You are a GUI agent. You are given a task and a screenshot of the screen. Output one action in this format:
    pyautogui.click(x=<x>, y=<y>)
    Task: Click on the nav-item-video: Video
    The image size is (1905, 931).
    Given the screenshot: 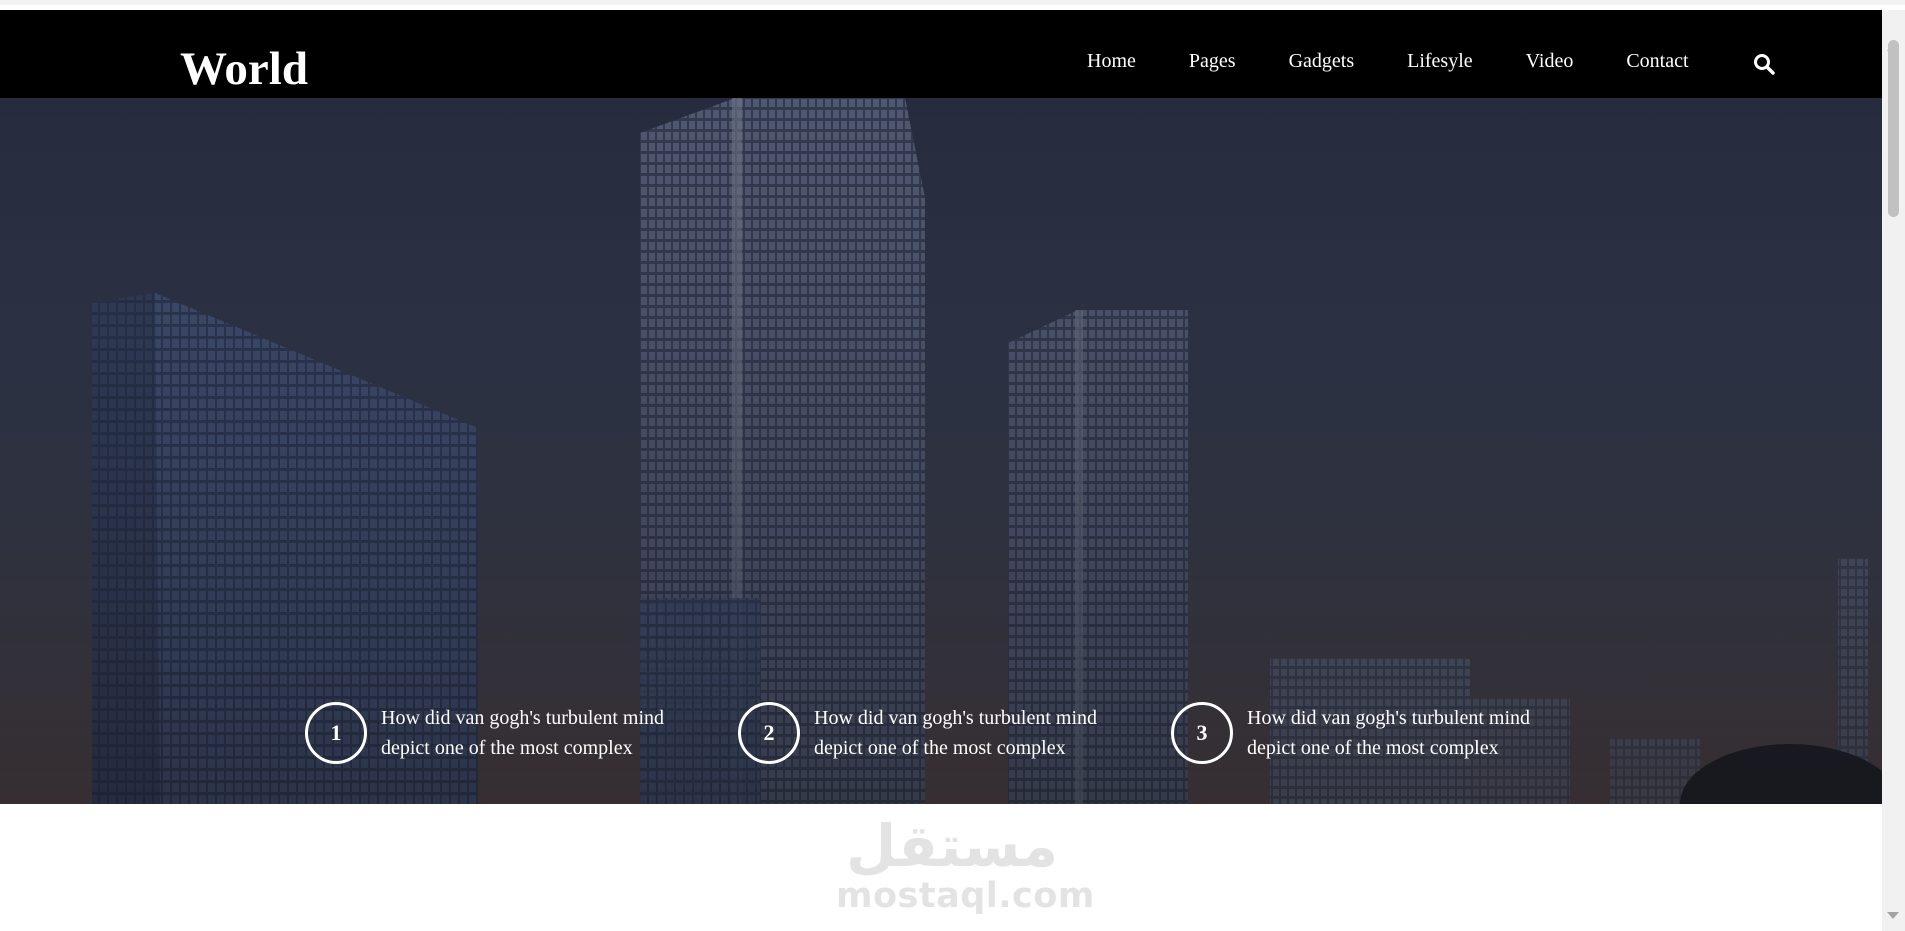 What is the action you would take?
    pyautogui.click(x=1550, y=61)
    